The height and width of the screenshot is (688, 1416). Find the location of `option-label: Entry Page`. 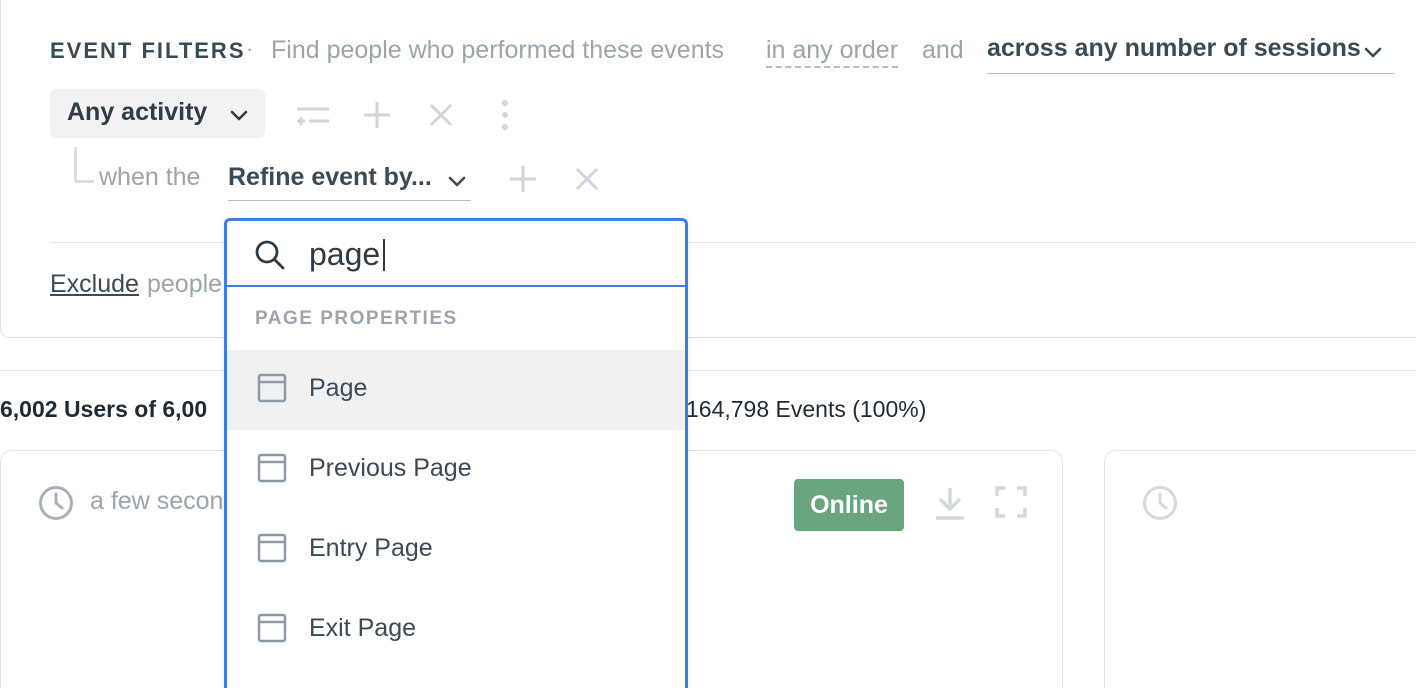

option-label: Entry Page is located at coordinates (371, 548).